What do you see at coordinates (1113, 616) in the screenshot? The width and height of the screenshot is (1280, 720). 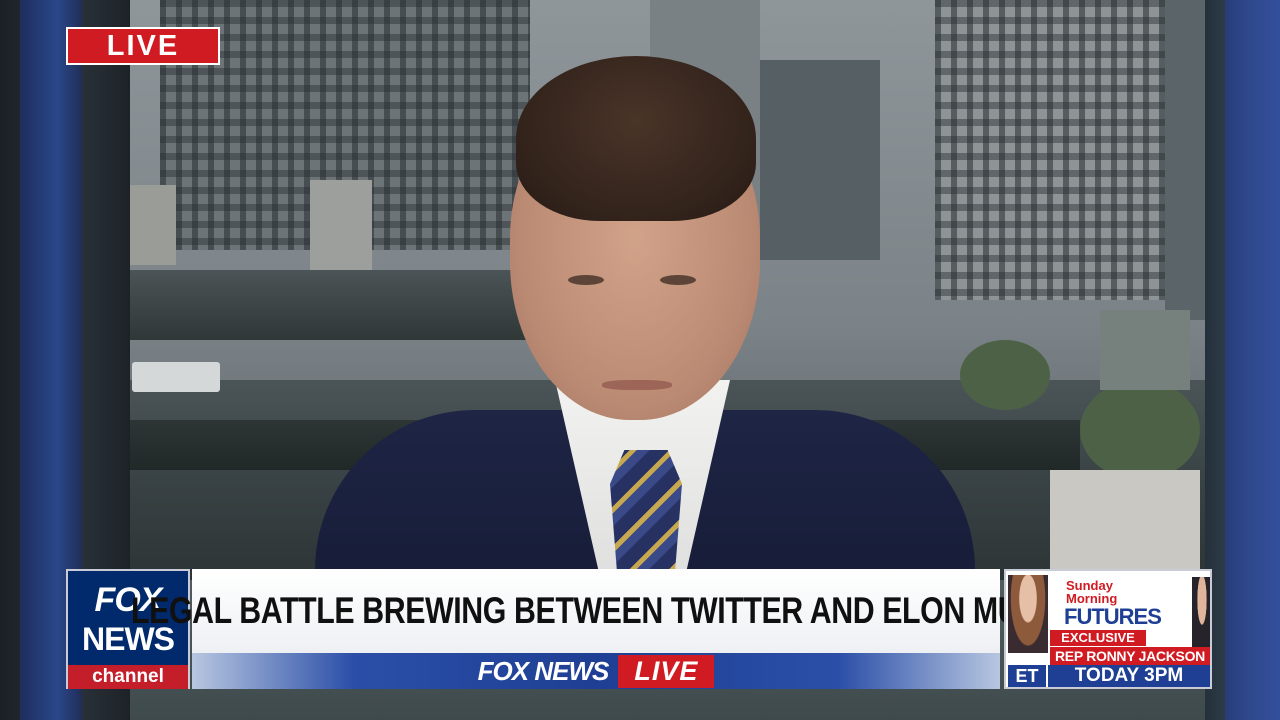 I see `promo-show-line3: FUTURES` at bounding box center [1113, 616].